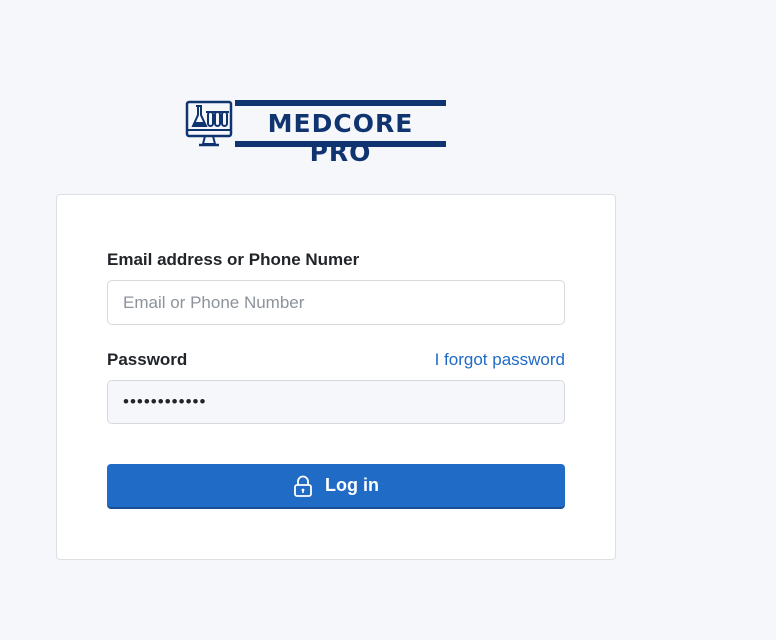 Image resolution: width=776 pixels, height=640 pixels. Describe the element at coordinates (340, 138) in the screenshot. I see `brand-name: MEDCORE PRO` at that location.